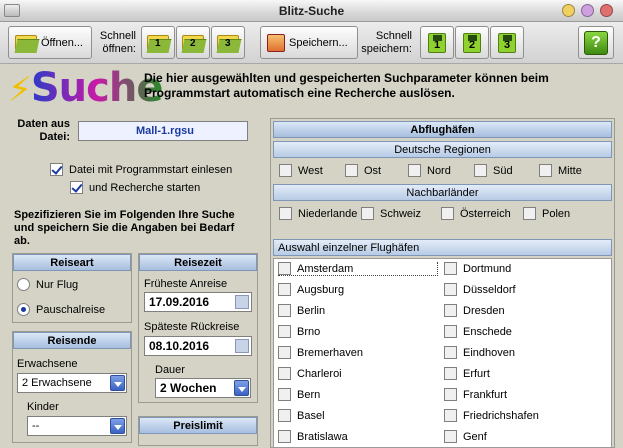 The width and height of the screenshot is (623, 448). What do you see at coordinates (135, 187) in the screenshot?
I see `start-search-option: und Recherche starten` at bounding box center [135, 187].